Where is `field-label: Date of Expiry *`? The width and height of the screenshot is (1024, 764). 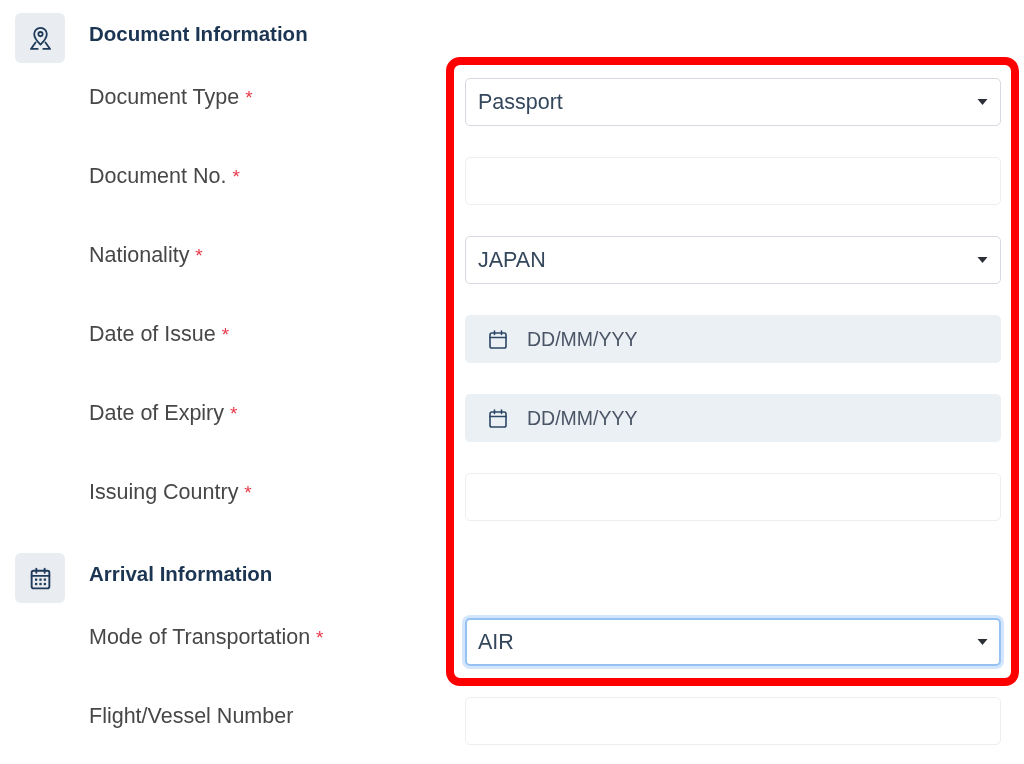 field-label: Date of Expiry * is located at coordinates (164, 413).